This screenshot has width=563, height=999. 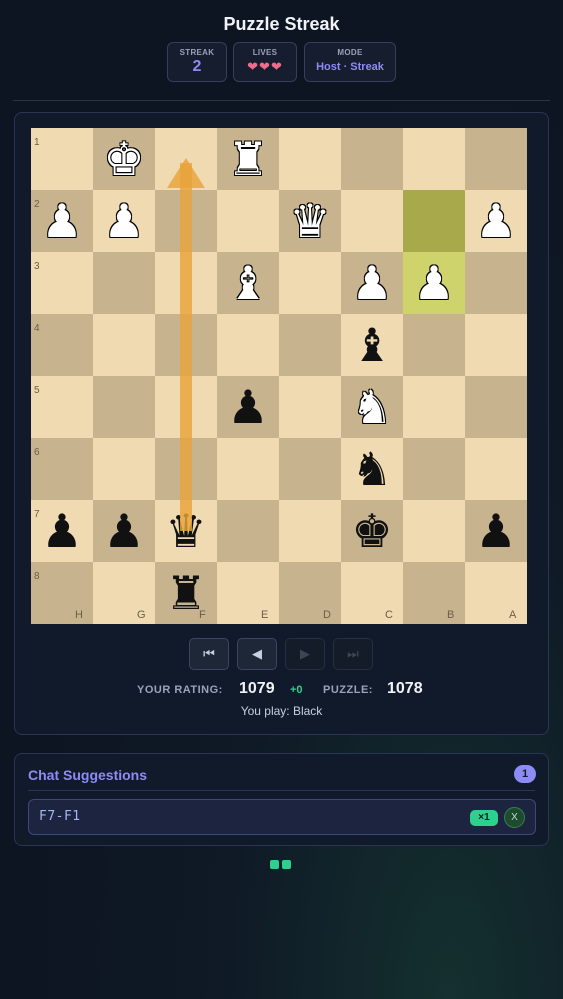 What do you see at coordinates (310, 283) in the screenshot?
I see `square-d3` at bounding box center [310, 283].